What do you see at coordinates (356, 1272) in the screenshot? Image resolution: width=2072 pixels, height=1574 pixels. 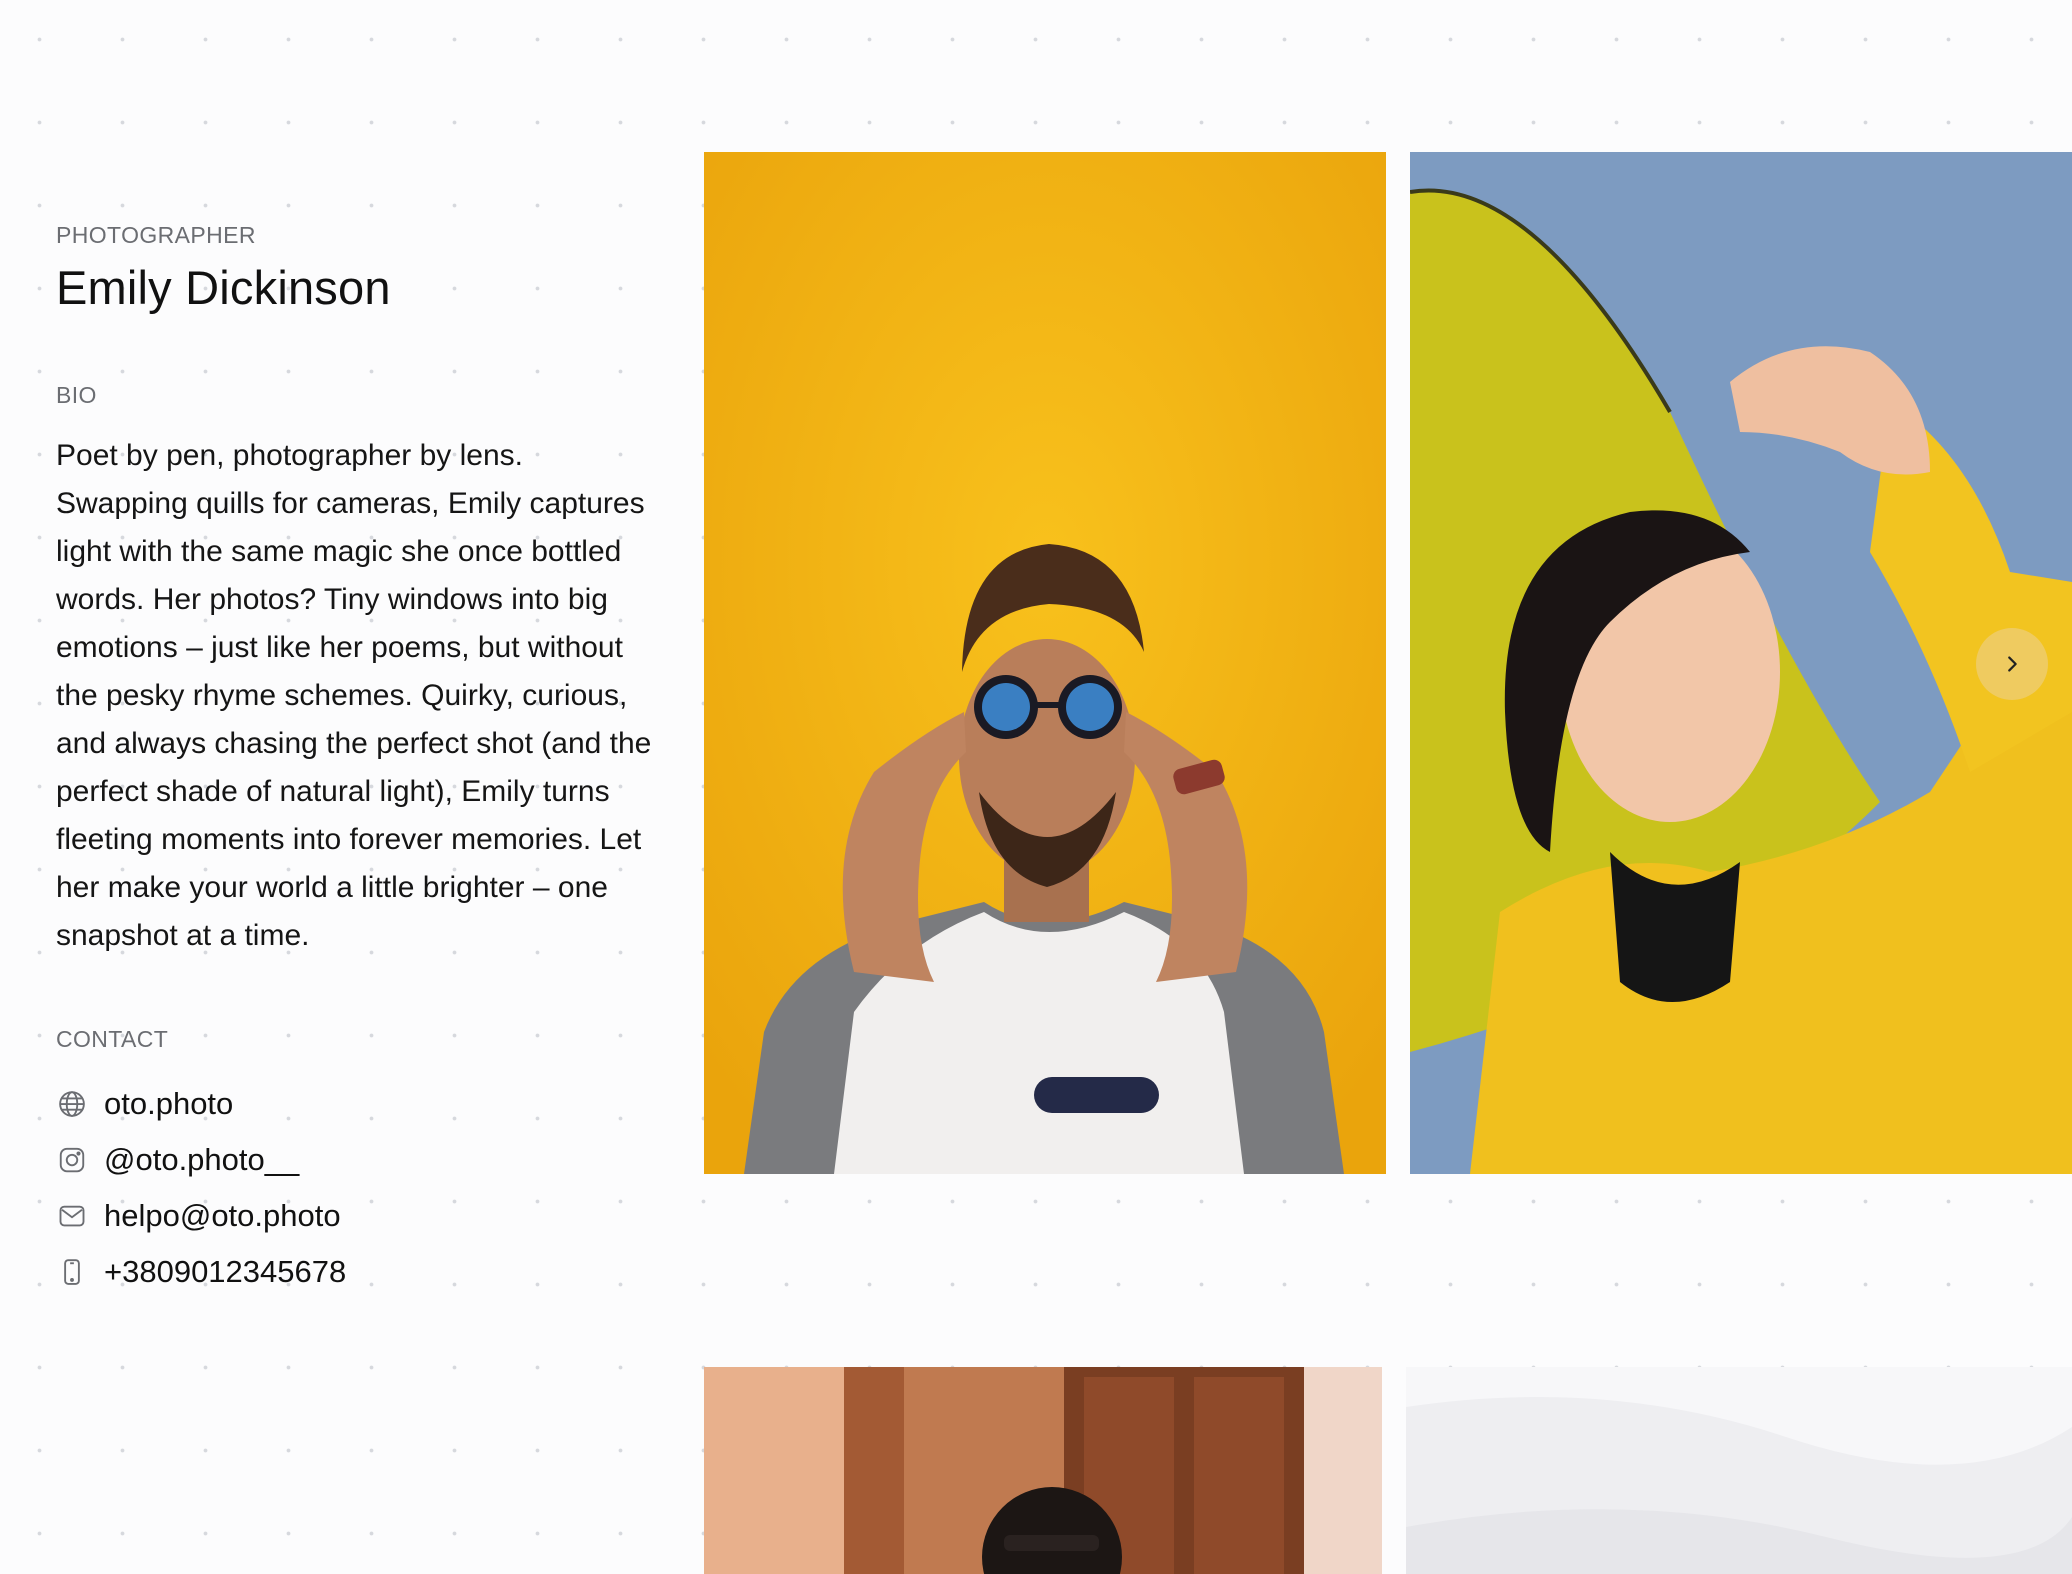 I see `contact-phone-link: +3809012345678` at bounding box center [356, 1272].